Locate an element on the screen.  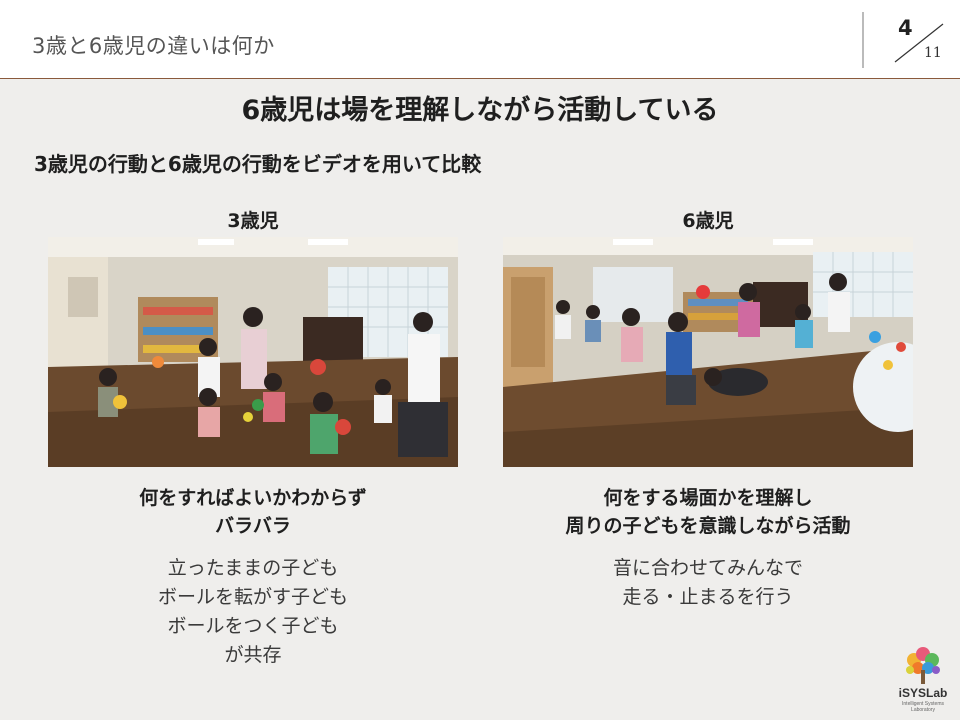
age3-label: 3歳児 is located at coordinates (253, 221).